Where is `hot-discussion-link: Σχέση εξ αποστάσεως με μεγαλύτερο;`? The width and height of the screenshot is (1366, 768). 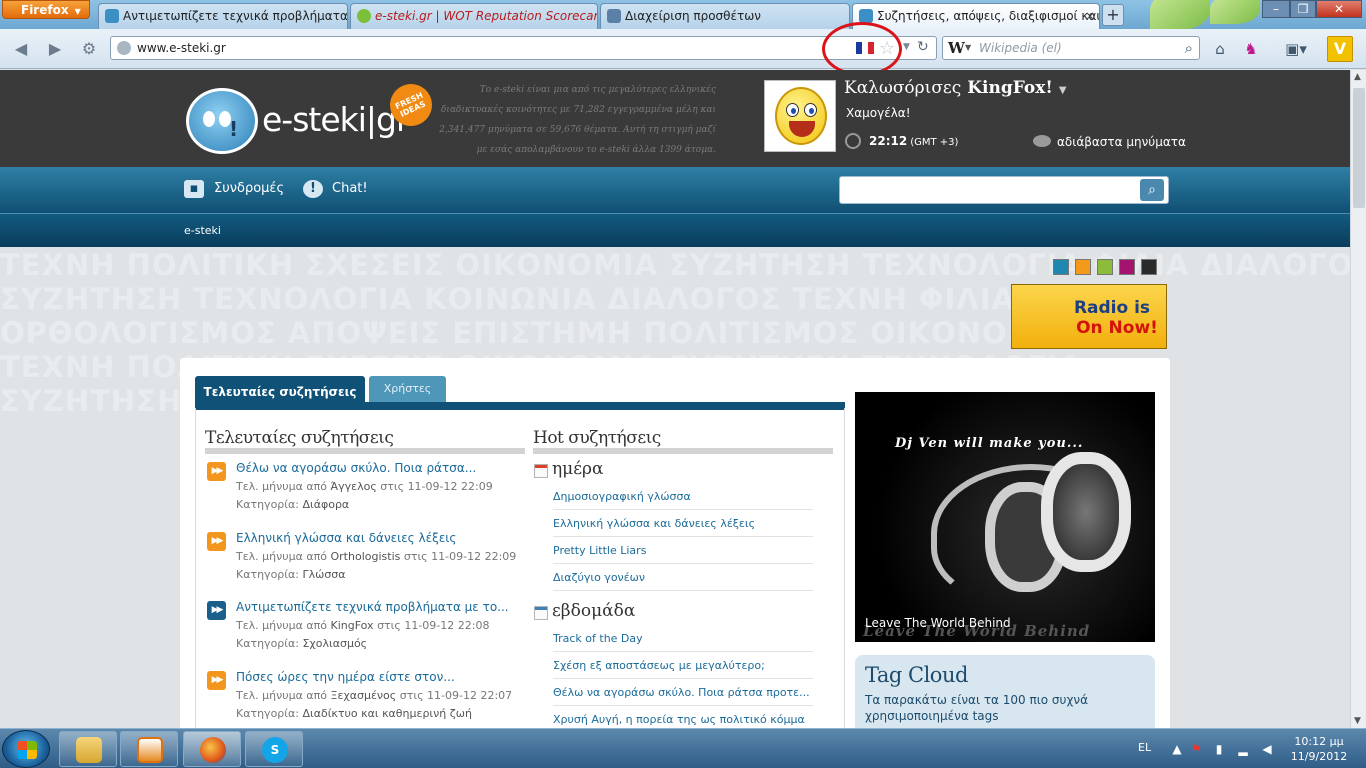
hot-discussion-link: Σχέση εξ αποστάσεως με μεγαλύτερο; is located at coordinates (683, 669).